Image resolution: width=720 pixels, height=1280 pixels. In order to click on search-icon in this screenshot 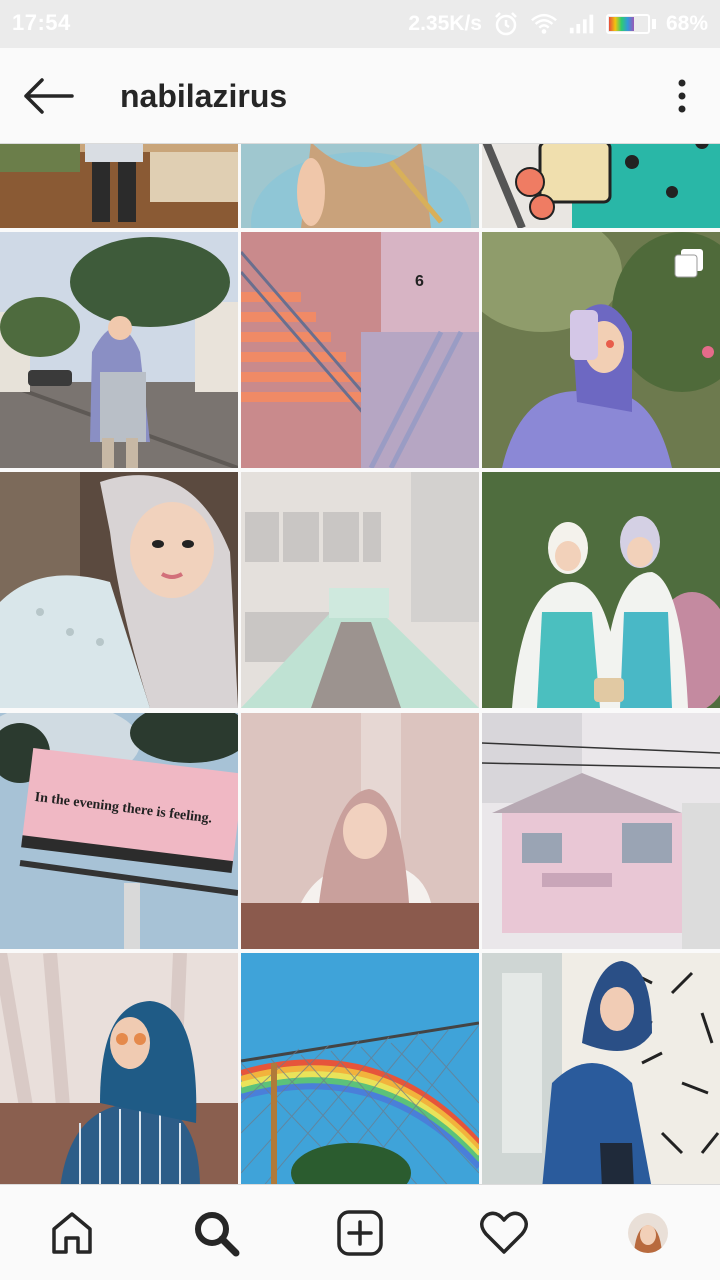, I will do `click(217, 1234)`.